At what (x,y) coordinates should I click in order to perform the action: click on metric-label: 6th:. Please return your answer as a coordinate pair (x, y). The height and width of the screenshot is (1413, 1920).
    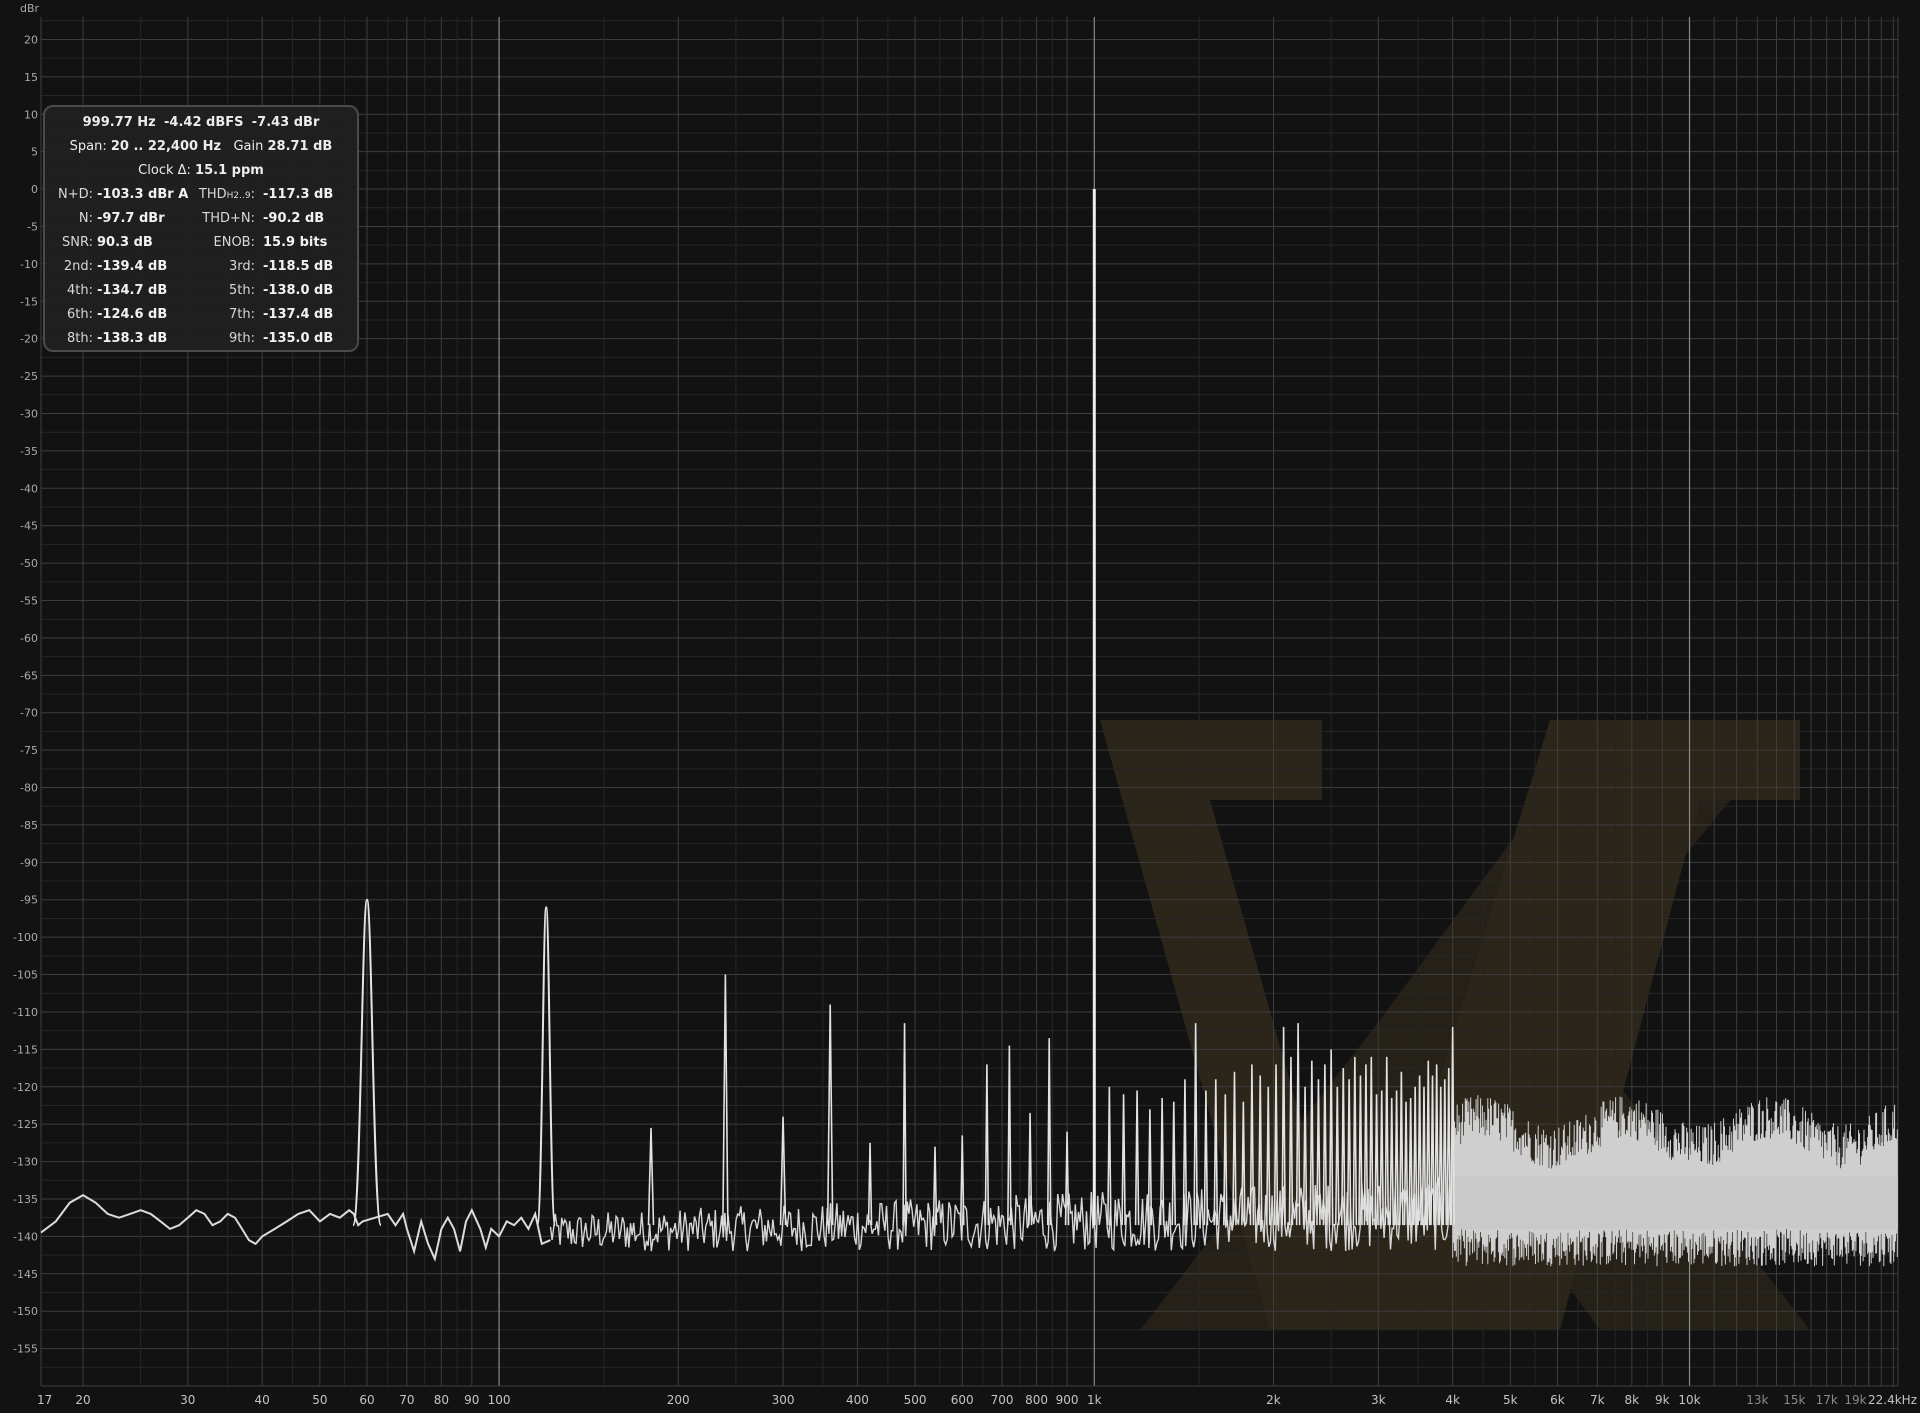
    Looking at the image, I should click on (80, 314).